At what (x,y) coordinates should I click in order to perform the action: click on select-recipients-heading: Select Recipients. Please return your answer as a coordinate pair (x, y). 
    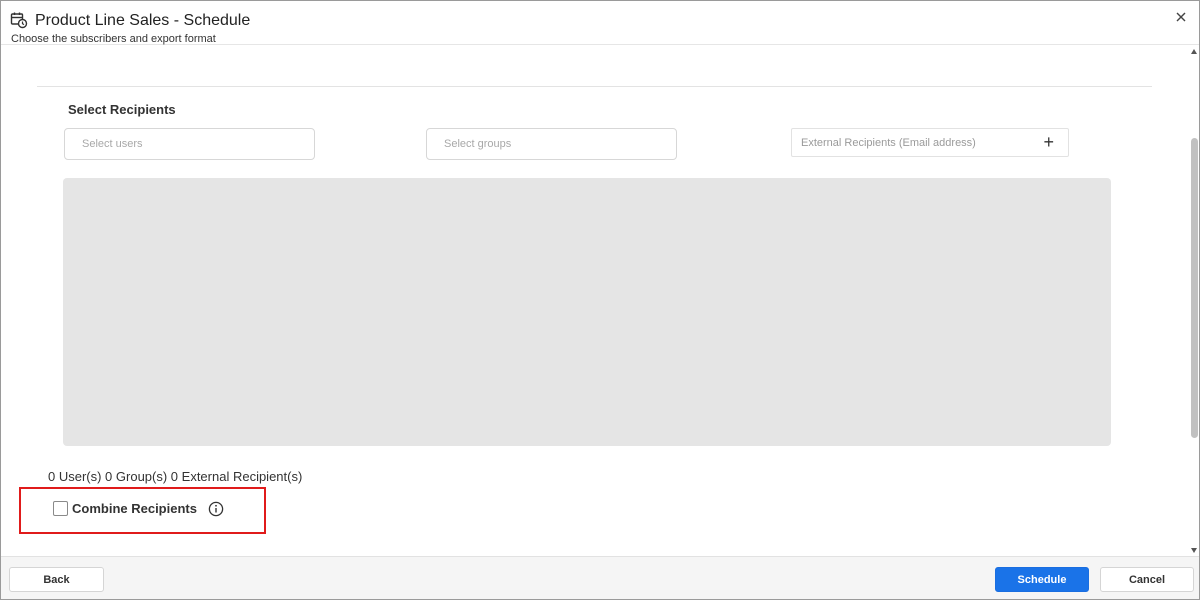
    Looking at the image, I should click on (122, 109).